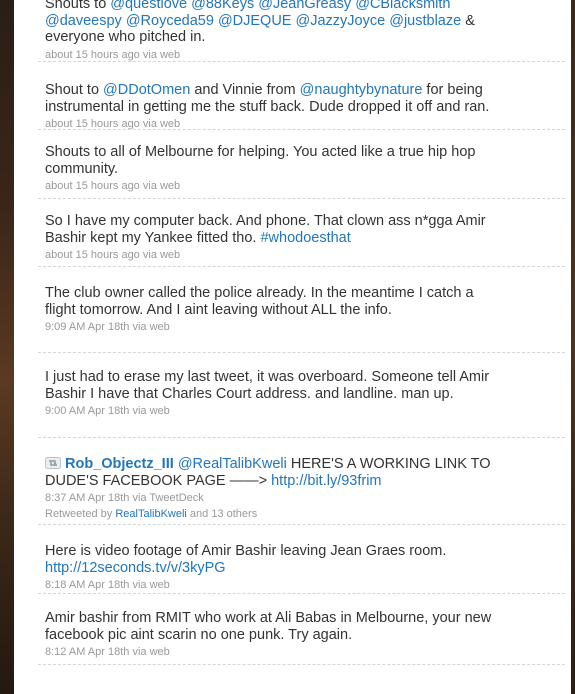  Describe the element at coordinates (245, 90) in the screenshot. I see `tweet-text-segment: and Vinnie from` at that location.